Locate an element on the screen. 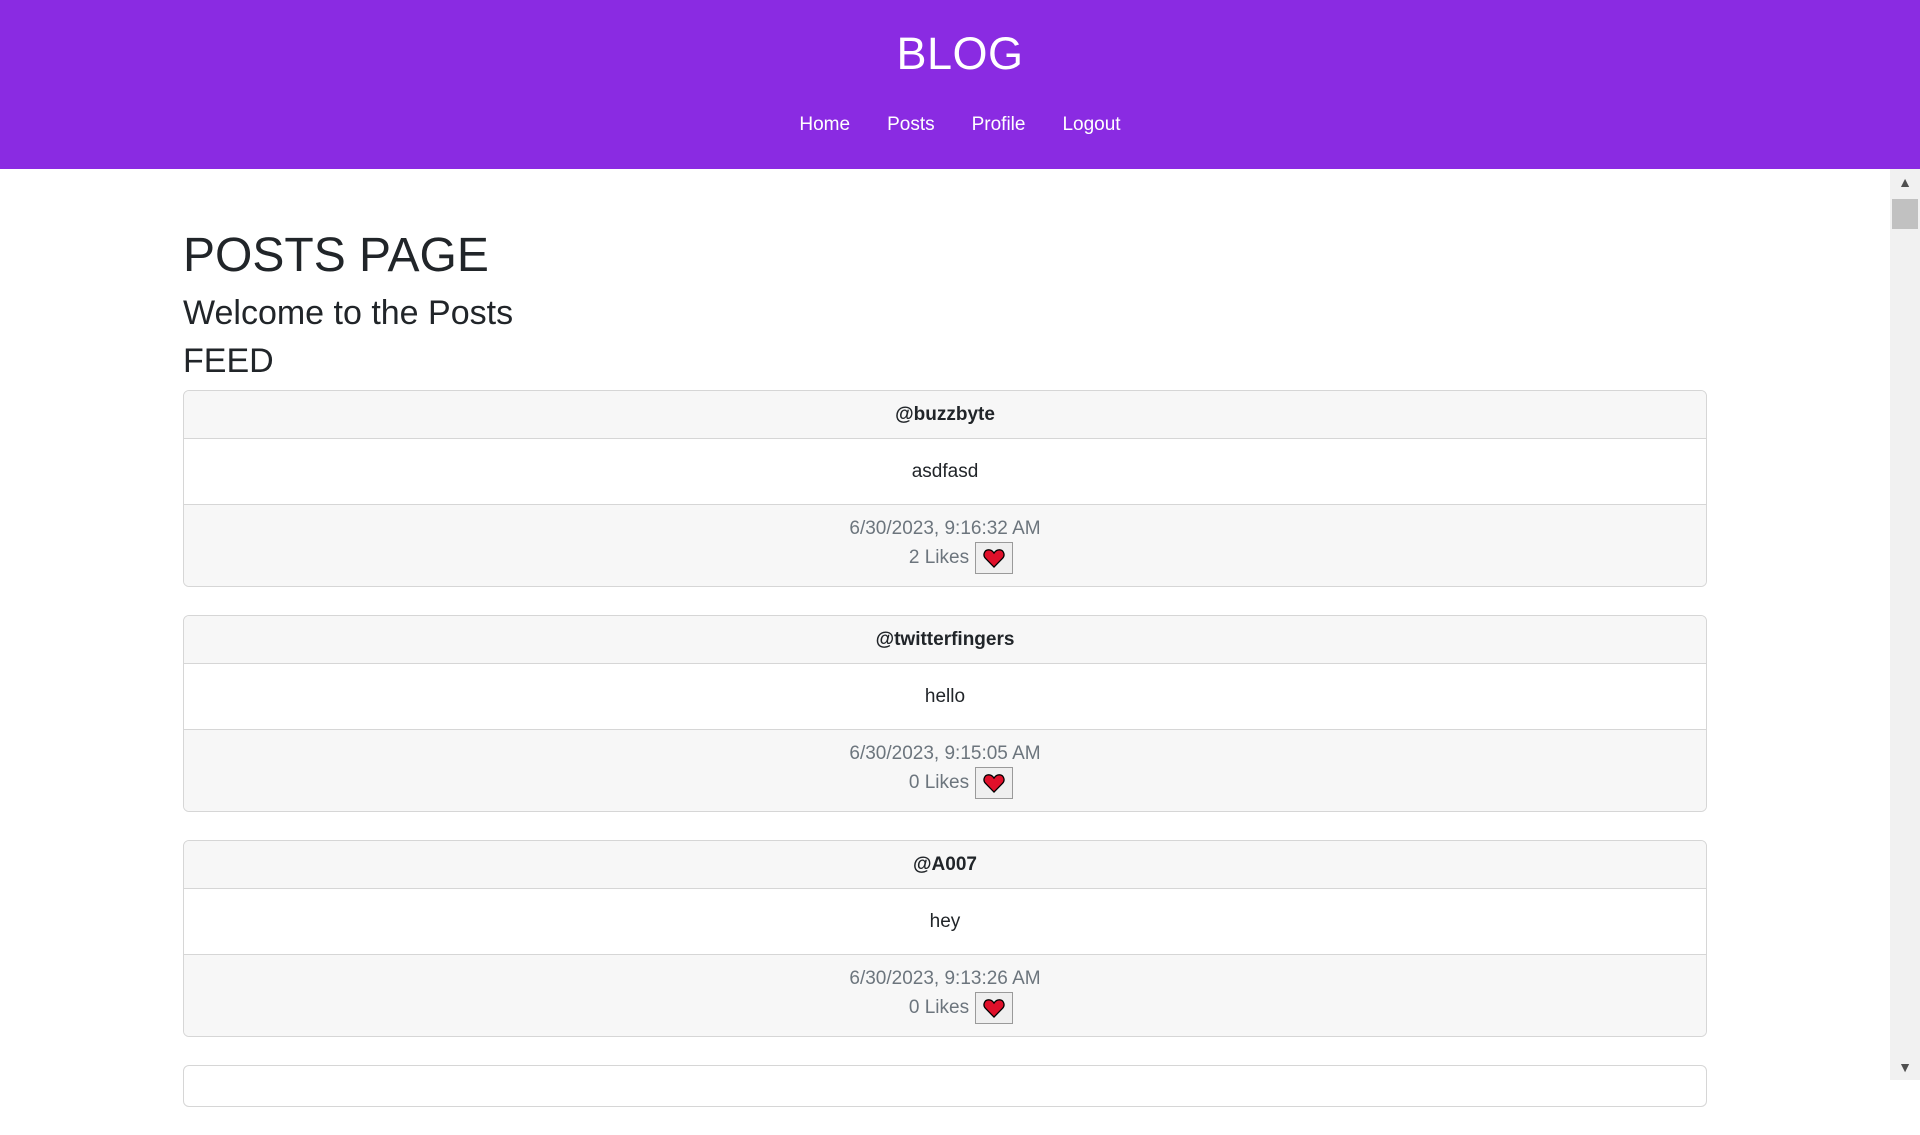 Image resolution: width=1920 pixels, height=1135 pixels. post-likes-row: 2 Likes is located at coordinates (945, 558).